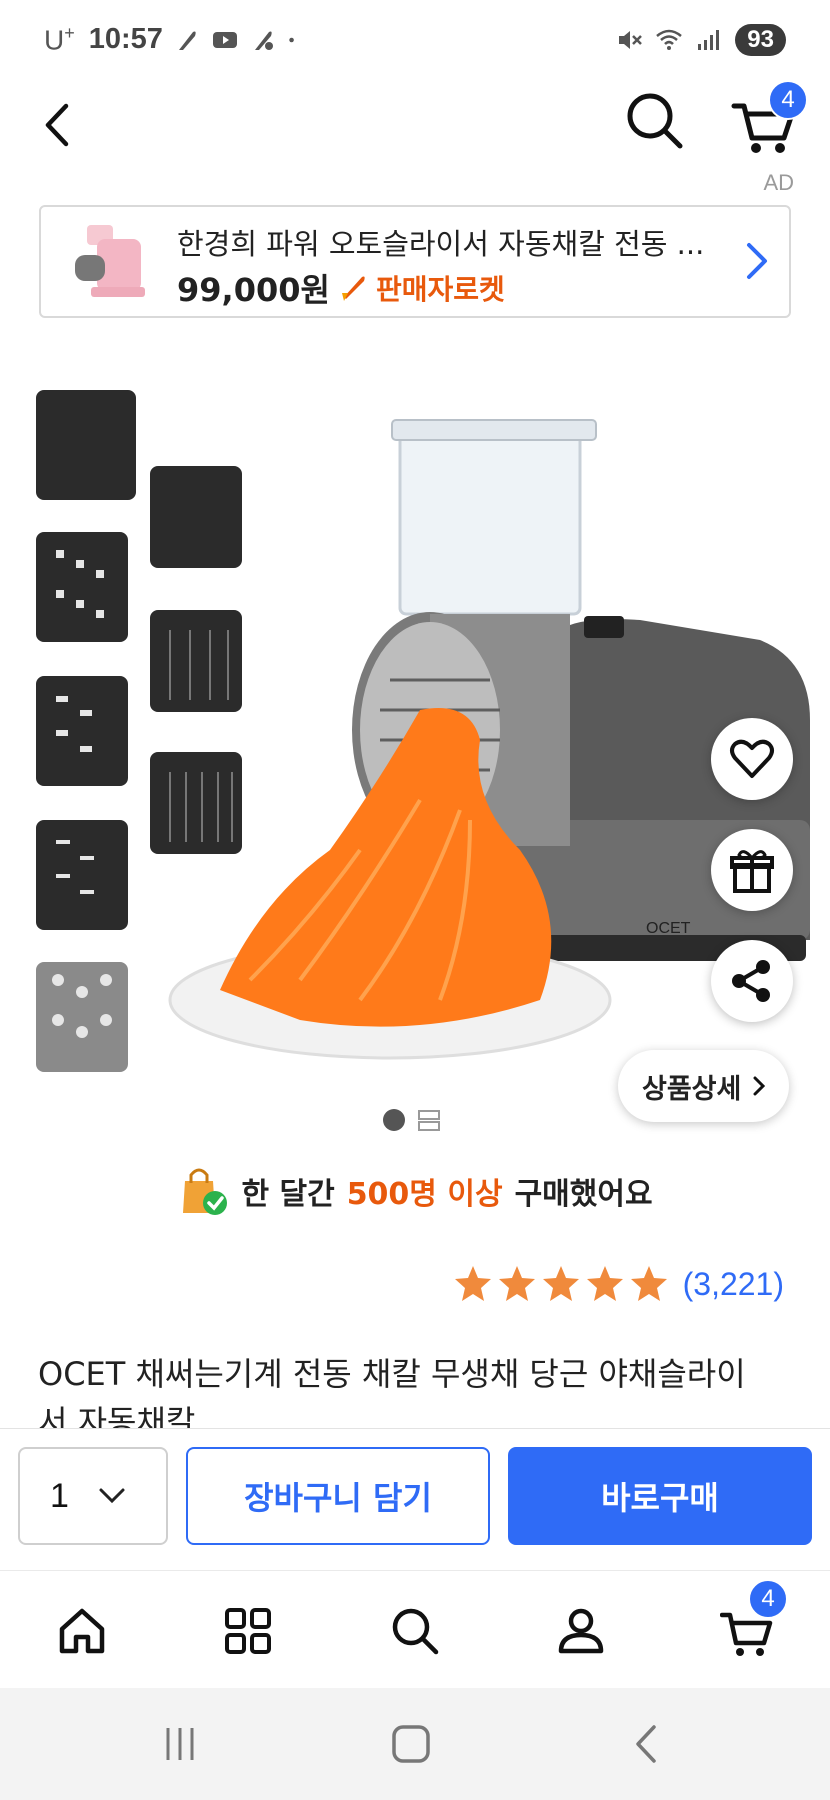  Describe the element at coordinates (669, 39) in the screenshot. I see `wifi-icon` at that location.